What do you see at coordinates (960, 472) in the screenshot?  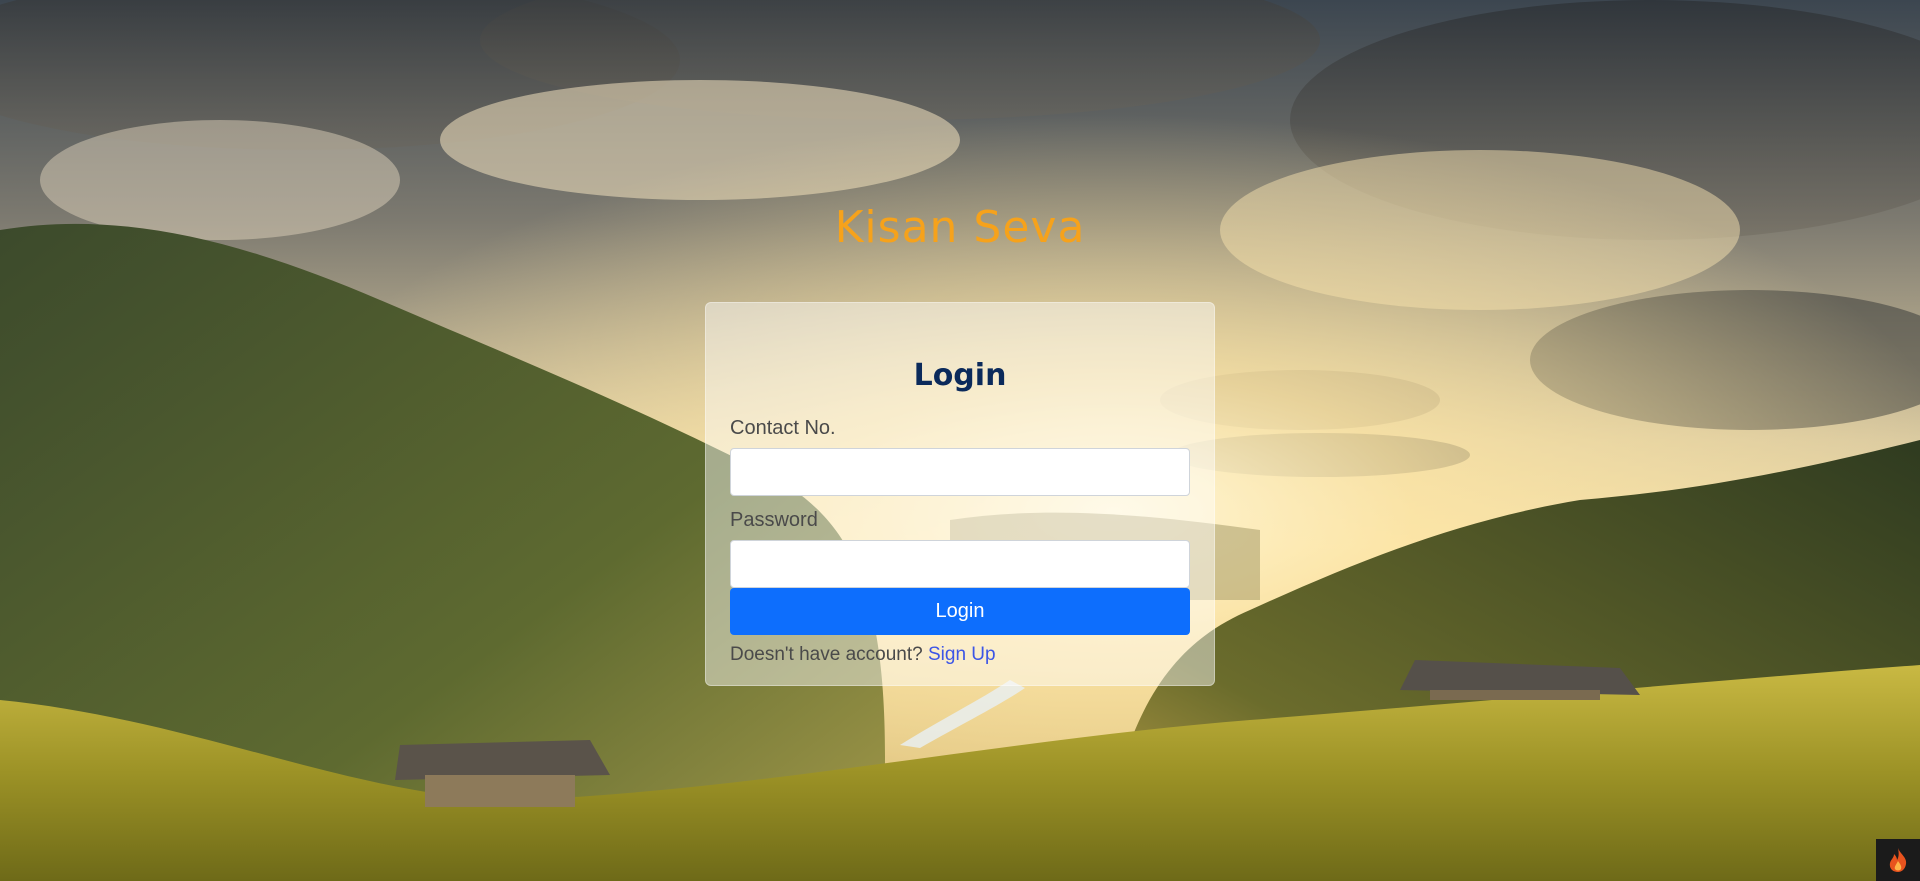 I see `contact-input` at bounding box center [960, 472].